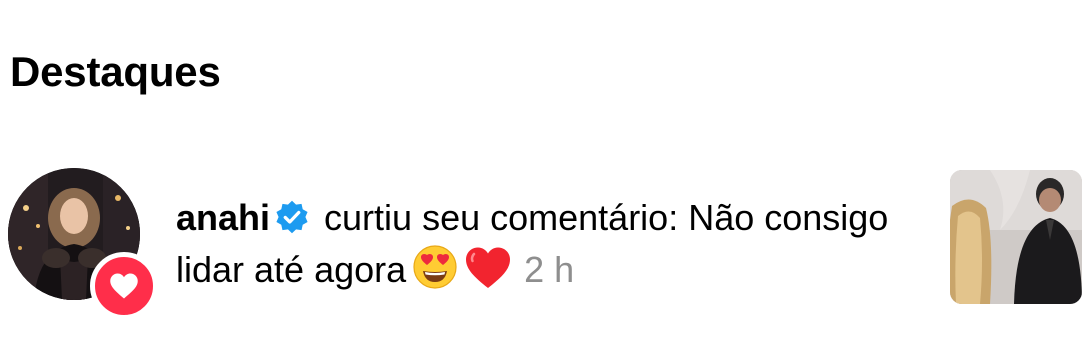  I want to click on post-thumbnail, so click(1016, 237).